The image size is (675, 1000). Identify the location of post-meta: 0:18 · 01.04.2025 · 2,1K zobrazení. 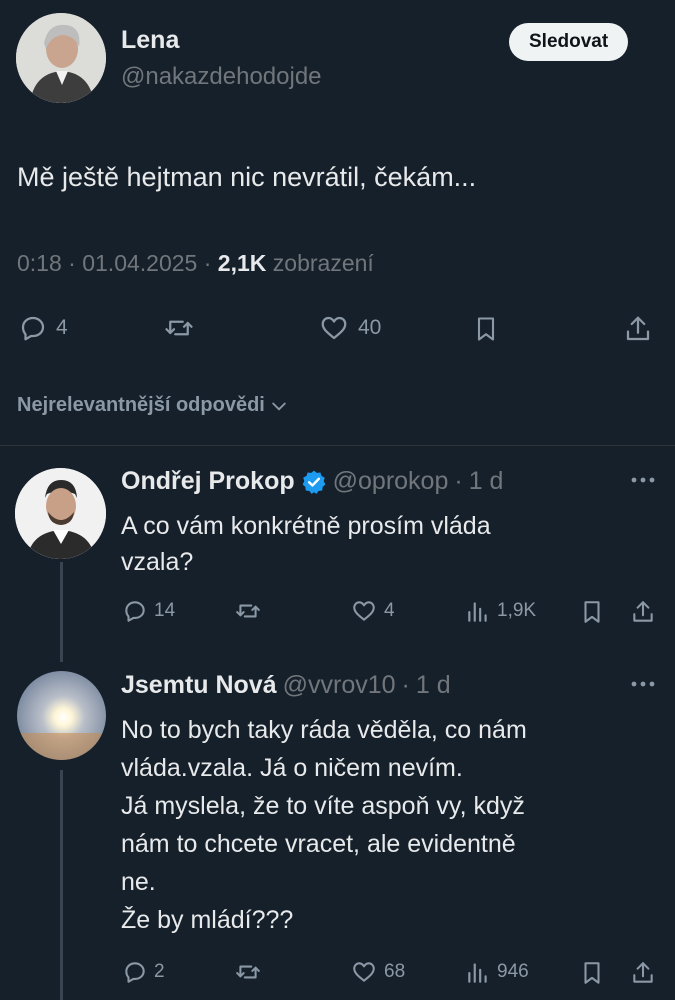
(195, 263).